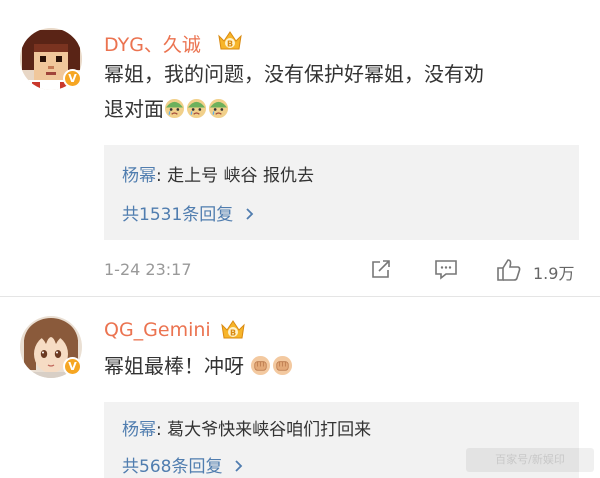 The width and height of the screenshot is (600, 478). What do you see at coordinates (178, 215) in the screenshot?
I see `more-replies-label: 共1531条回复` at bounding box center [178, 215].